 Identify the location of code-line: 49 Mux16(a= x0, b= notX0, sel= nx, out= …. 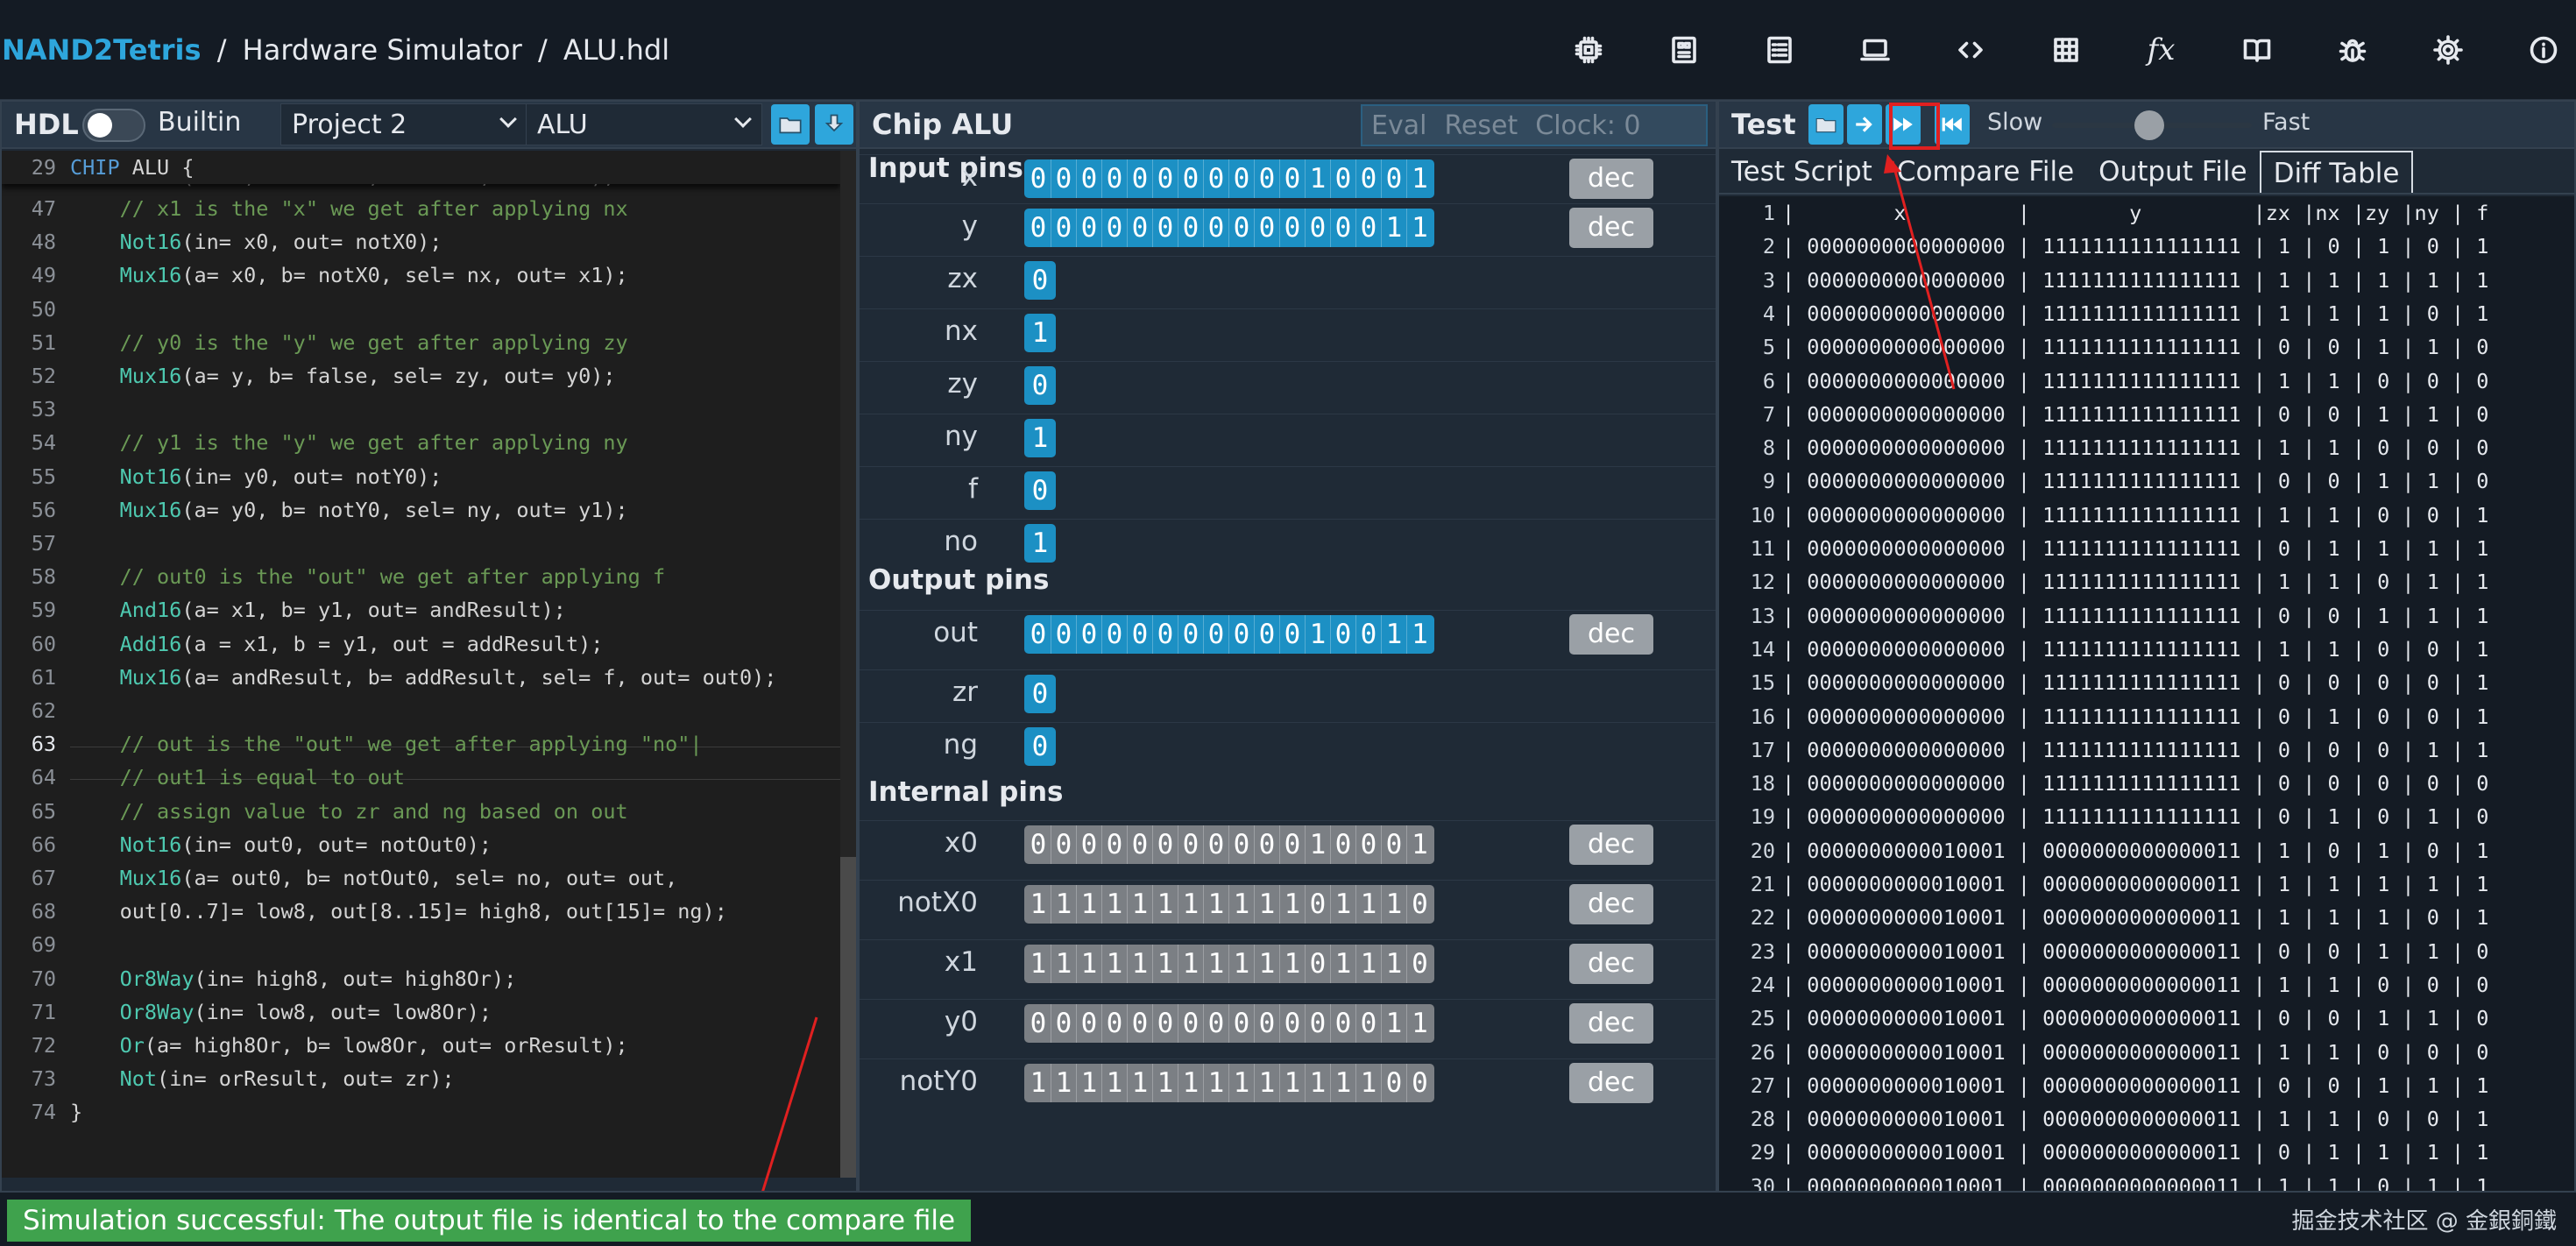
(421, 275).